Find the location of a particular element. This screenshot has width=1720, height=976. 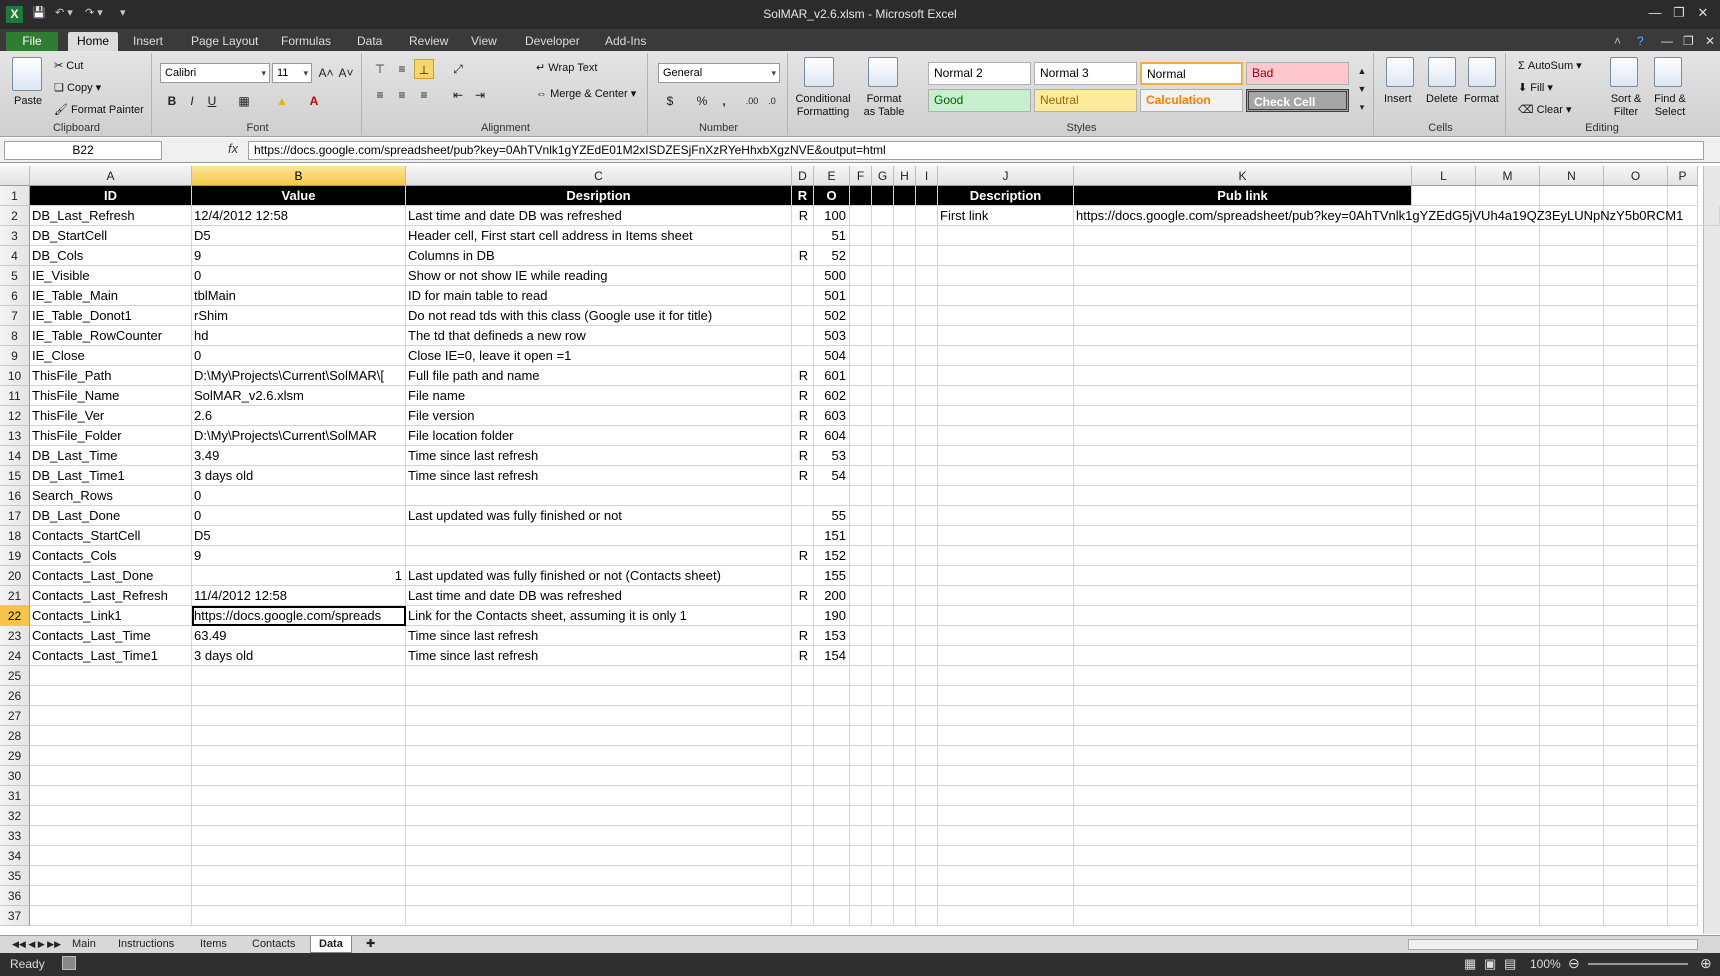

cell-c26 is located at coordinates (599, 696).